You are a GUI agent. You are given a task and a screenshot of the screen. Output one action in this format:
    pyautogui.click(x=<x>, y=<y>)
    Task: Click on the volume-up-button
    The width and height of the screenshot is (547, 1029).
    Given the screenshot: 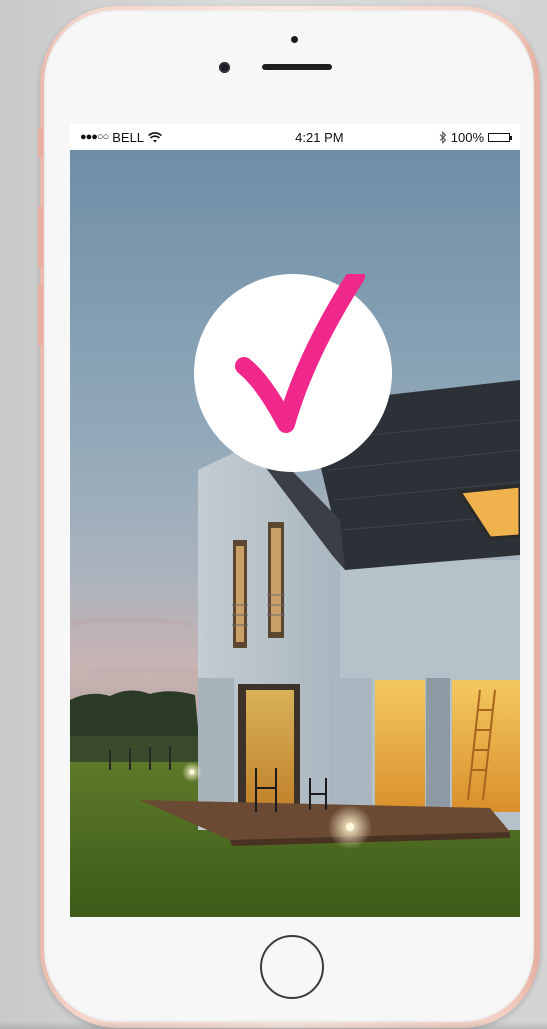 What is the action you would take?
    pyautogui.click(x=40, y=237)
    